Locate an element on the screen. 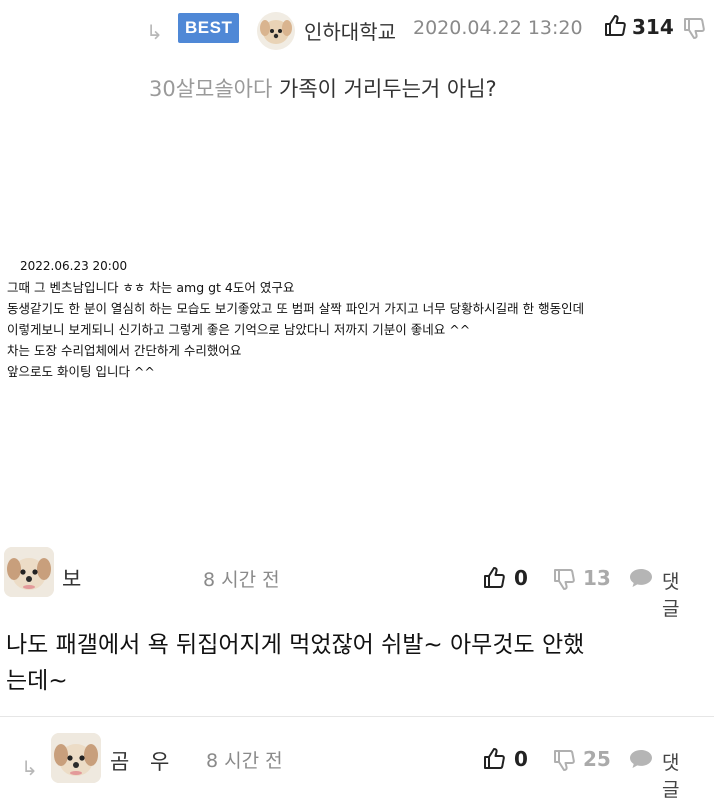 Image resolution: width=714 pixels, height=802 pixels. comment2-like-count: 0 is located at coordinates (521, 759).